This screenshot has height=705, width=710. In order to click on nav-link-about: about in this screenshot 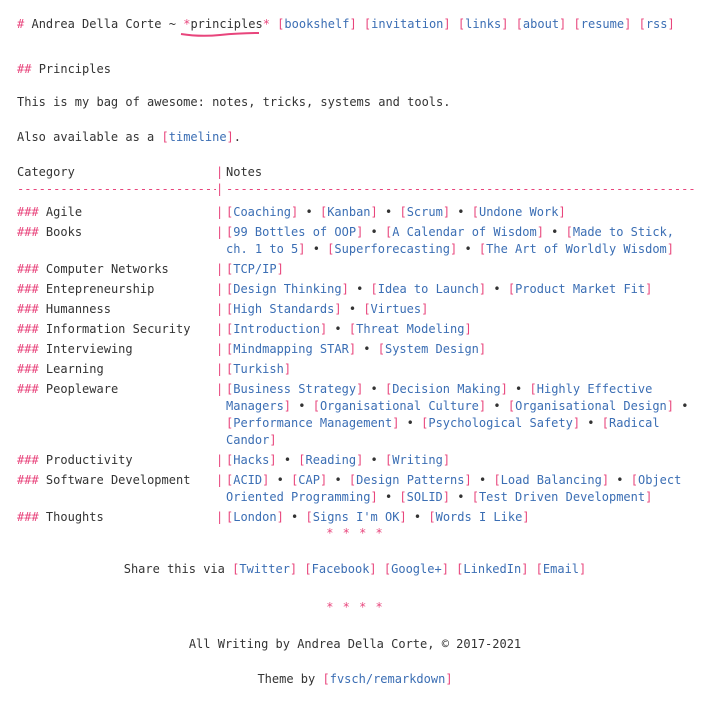, I will do `click(541, 24)`.